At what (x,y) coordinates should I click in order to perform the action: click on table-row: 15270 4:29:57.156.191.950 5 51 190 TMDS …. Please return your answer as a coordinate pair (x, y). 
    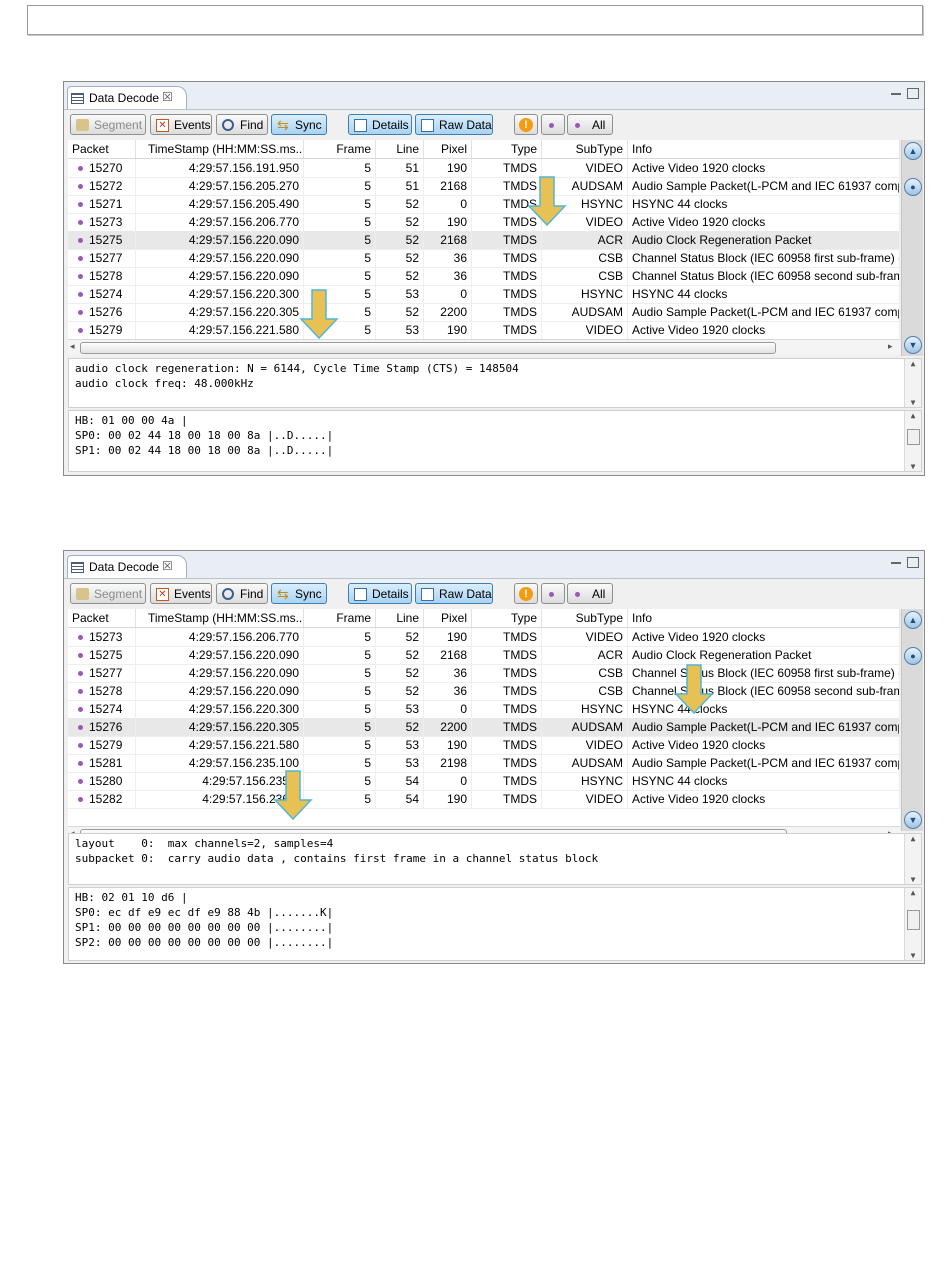
    Looking at the image, I should click on (484, 168).